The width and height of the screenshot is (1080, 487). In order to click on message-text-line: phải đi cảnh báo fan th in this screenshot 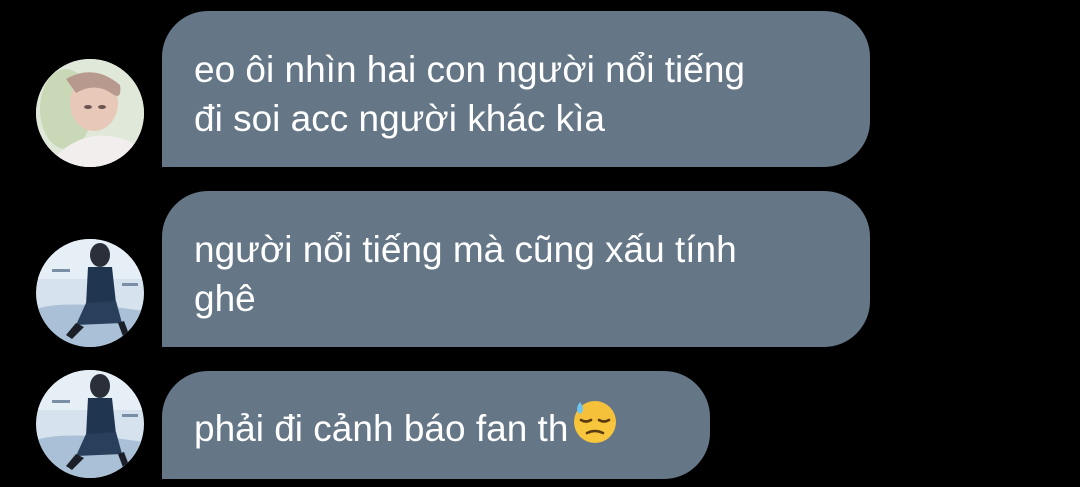, I will do `click(432, 428)`.